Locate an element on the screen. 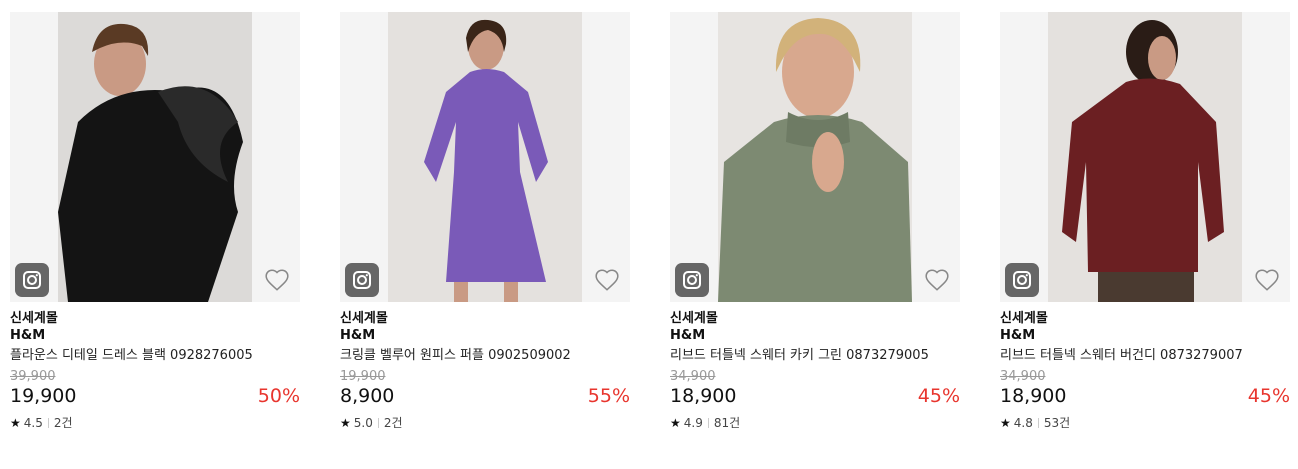  original-price: 19,900 is located at coordinates (363, 376).